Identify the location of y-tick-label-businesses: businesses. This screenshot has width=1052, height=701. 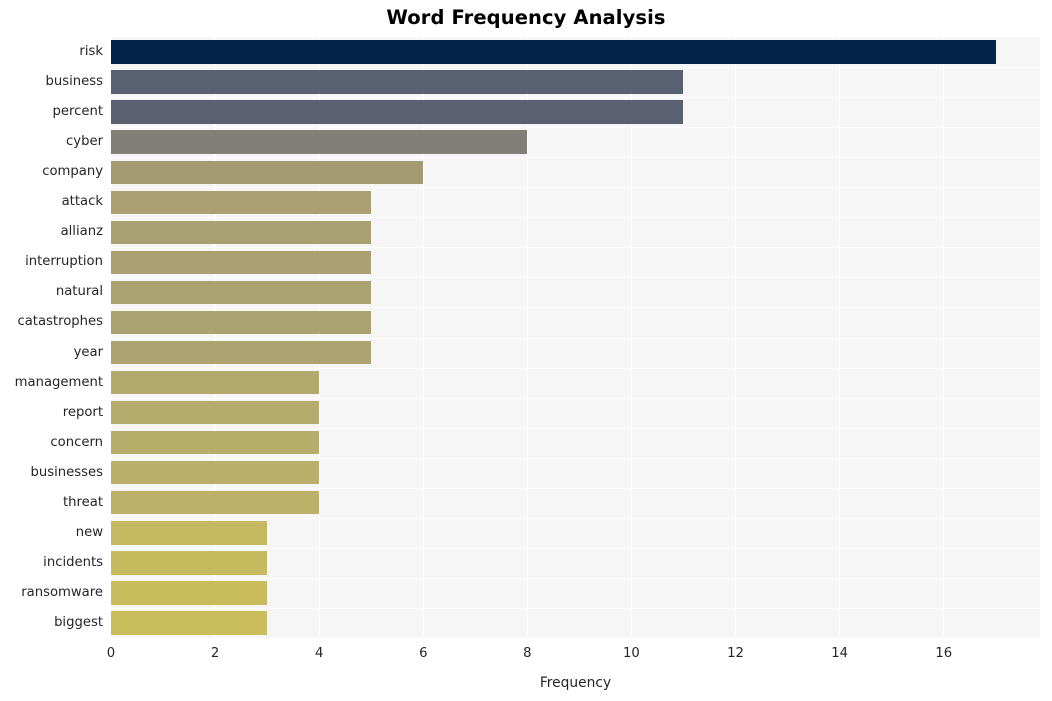
(66, 472).